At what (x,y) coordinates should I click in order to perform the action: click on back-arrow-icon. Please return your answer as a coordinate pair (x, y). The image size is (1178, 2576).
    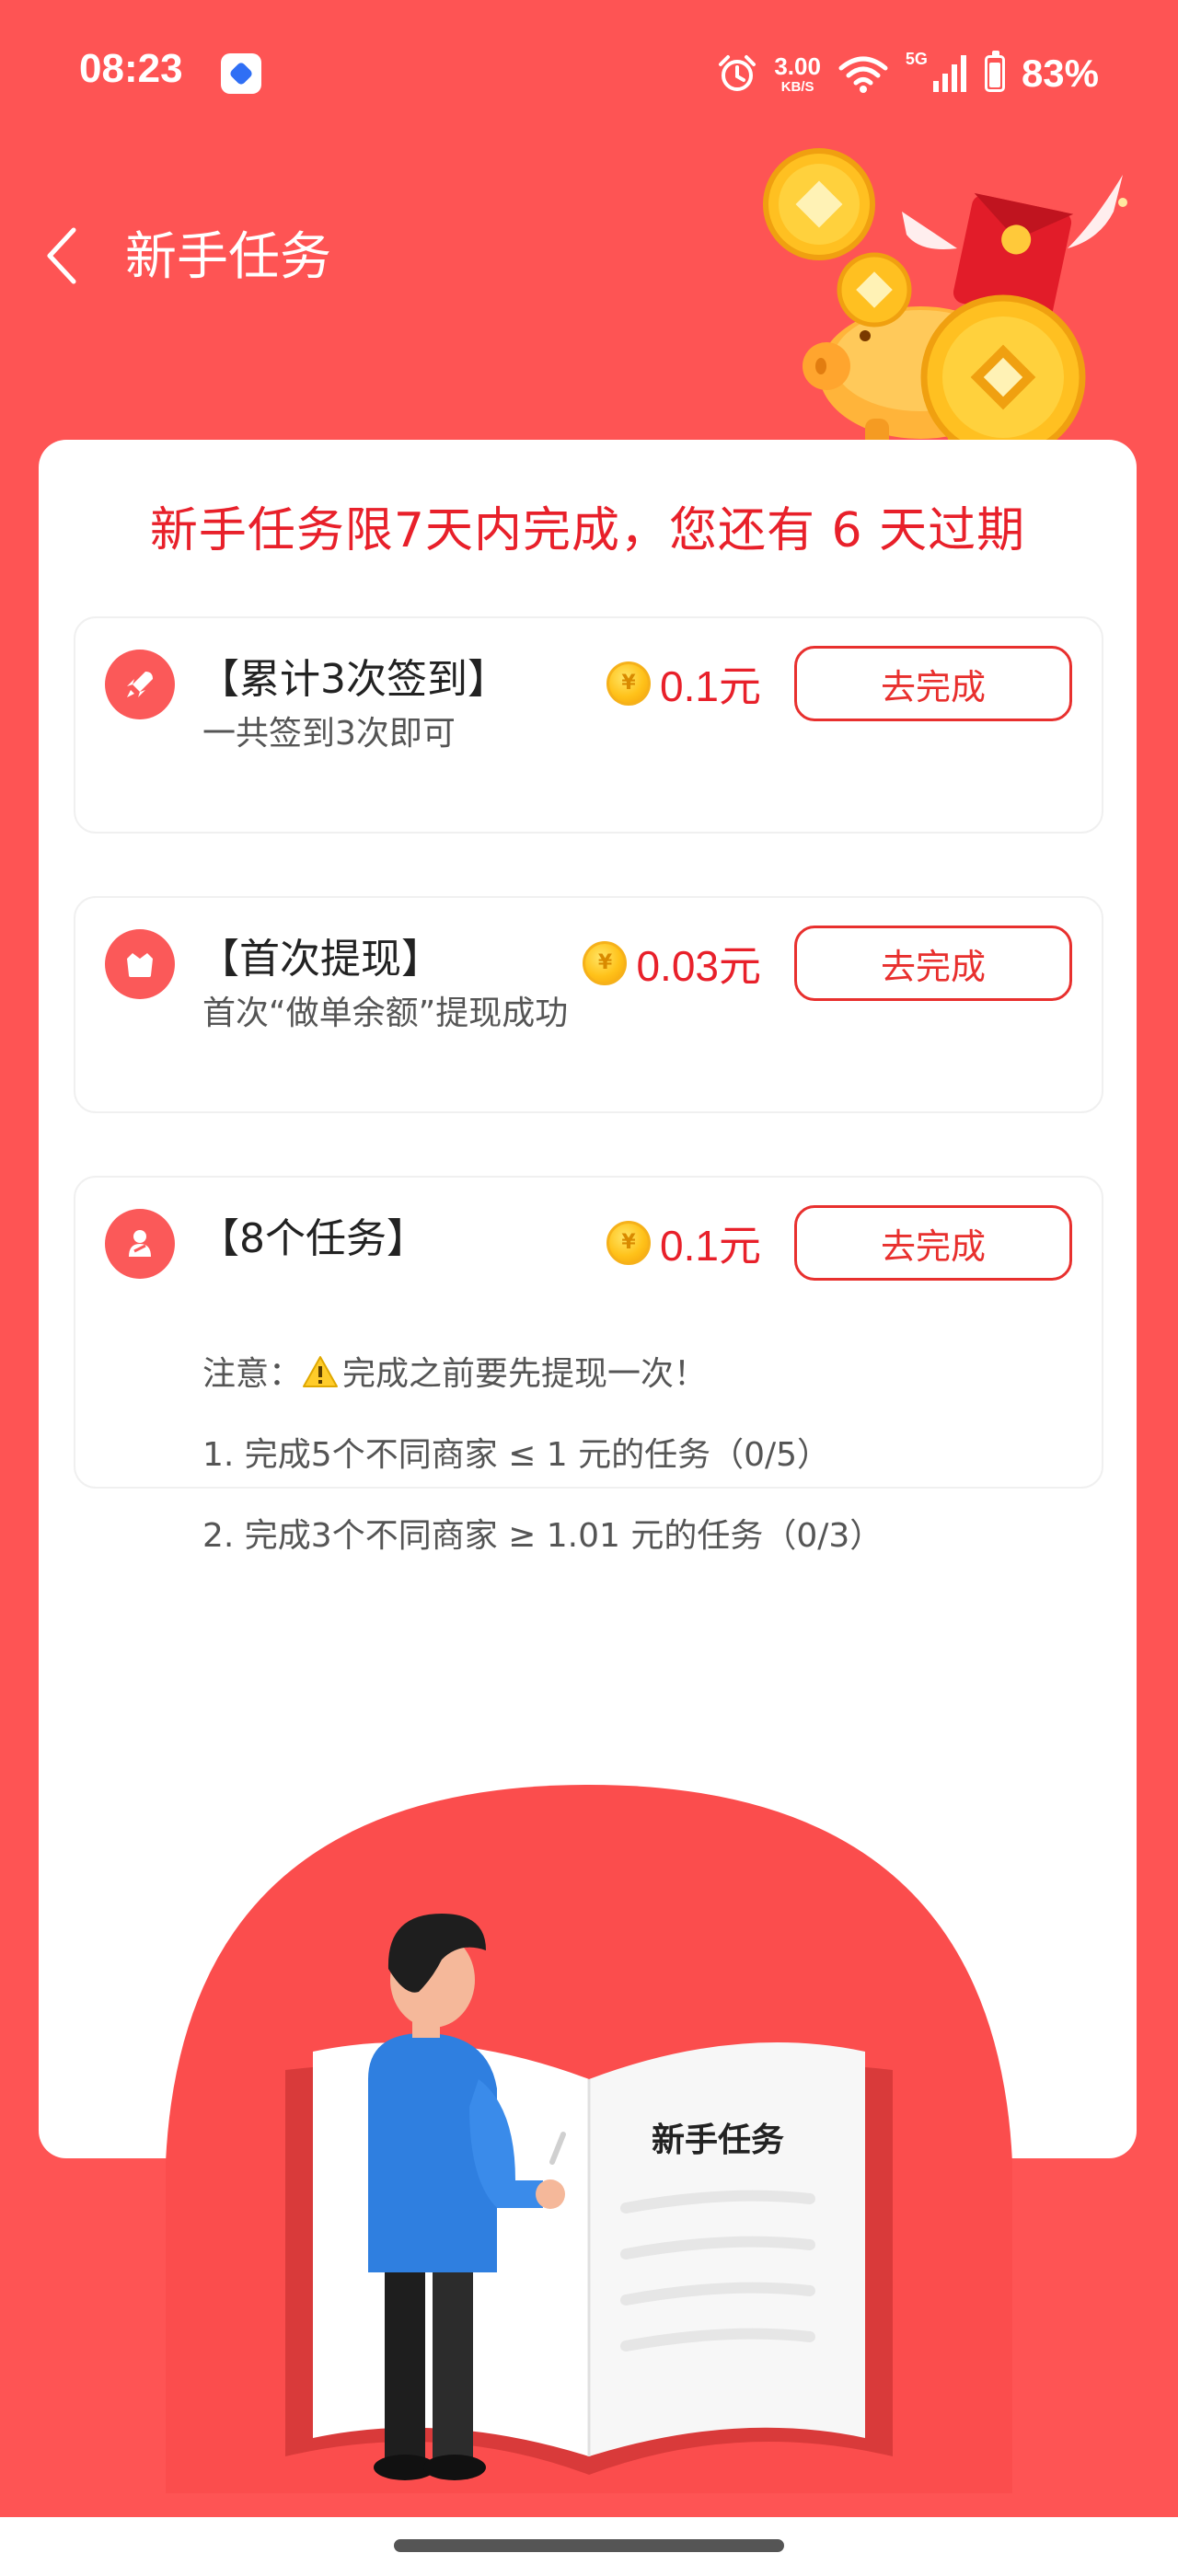
    Looking at the image, I should click on (64, 255).